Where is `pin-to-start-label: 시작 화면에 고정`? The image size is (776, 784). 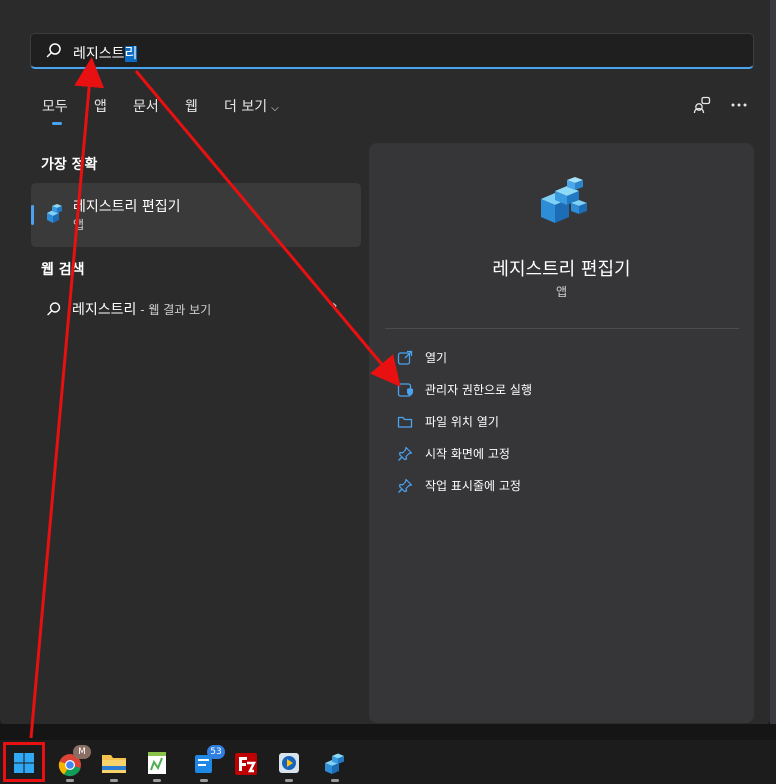 pin-to-start-label: 시작 화면에 고정 is located at coordinates (467, 454).